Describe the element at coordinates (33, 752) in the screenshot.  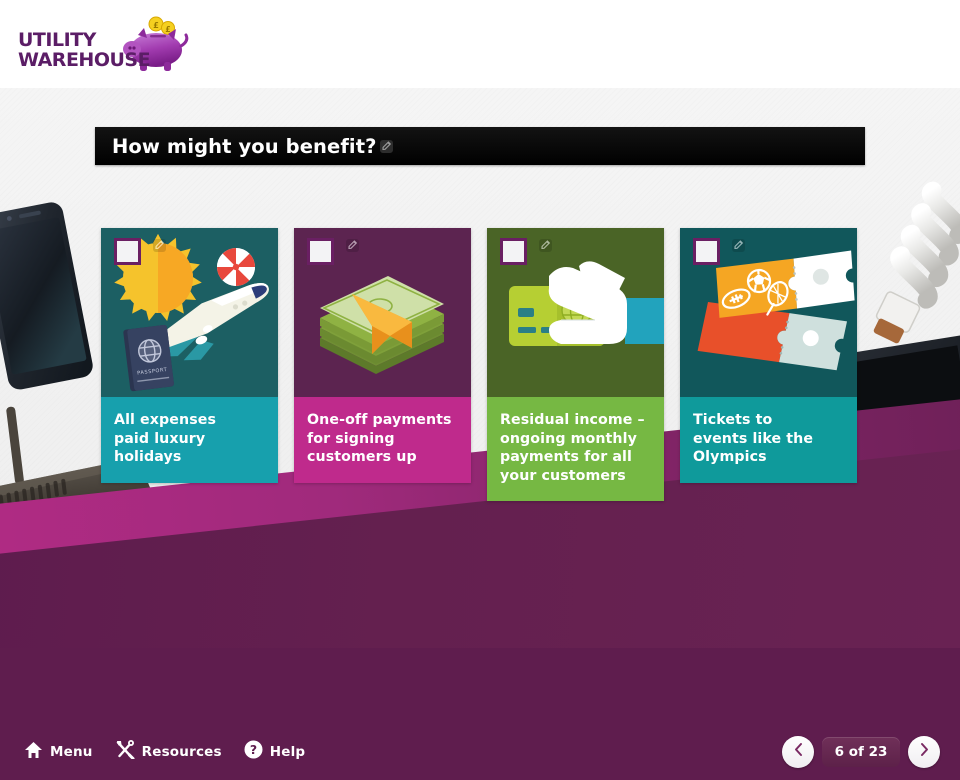
I see `home-icon` at that location.